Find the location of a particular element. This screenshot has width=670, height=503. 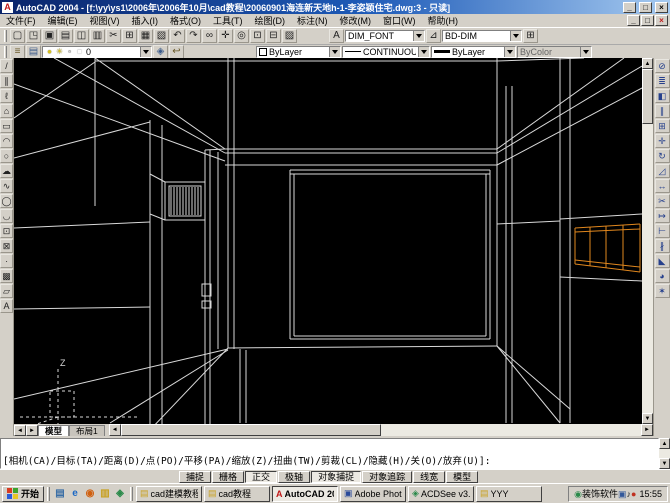

vertical-scroll-thumb is located at coordinates (647, 96).